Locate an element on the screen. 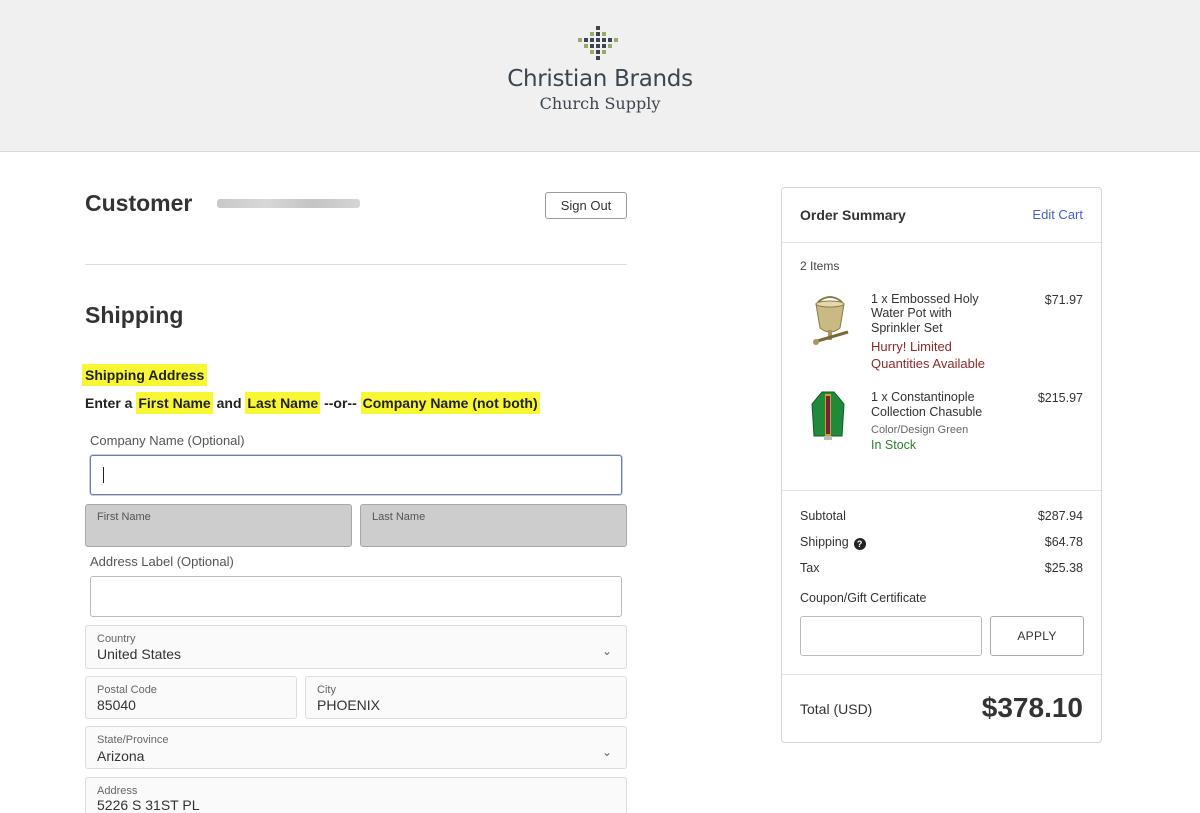 This screenshot has width=1200, height=813. subtotal-label: Subtotal is located at coordinates (823, 516).